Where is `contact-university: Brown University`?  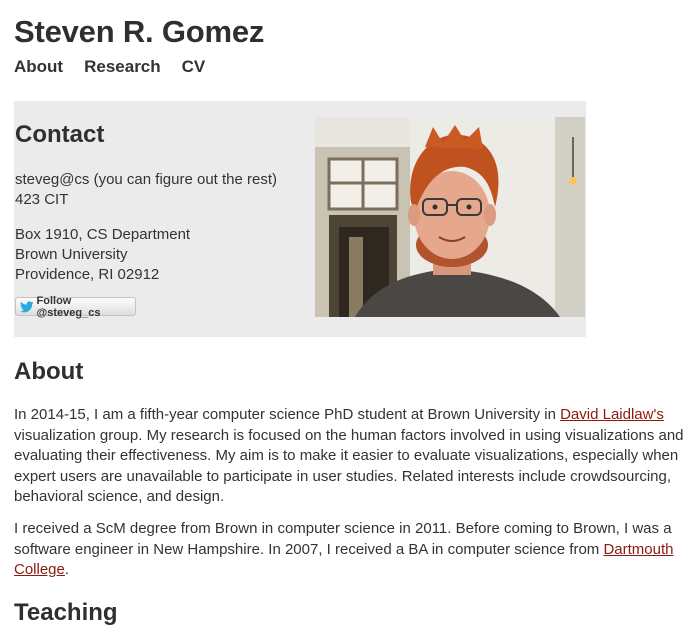
contact-university: Brown University is located at coordinates (71, 254).